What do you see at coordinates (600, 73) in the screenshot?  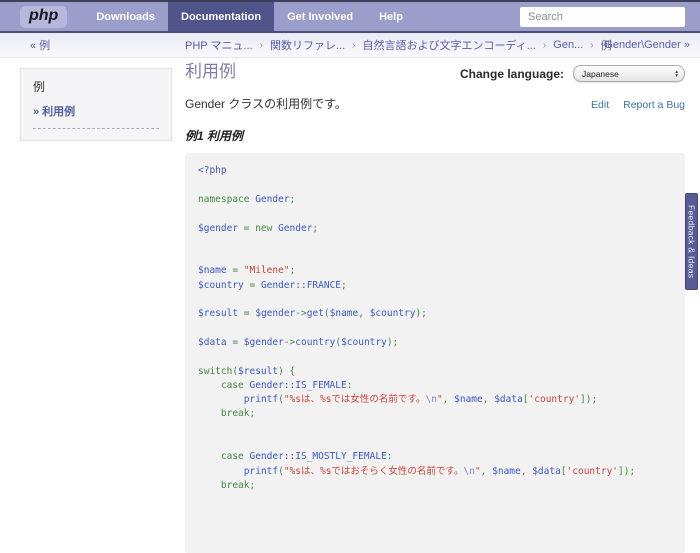 I see `language-select-value: Japanese` at bounding box center [600, 73].